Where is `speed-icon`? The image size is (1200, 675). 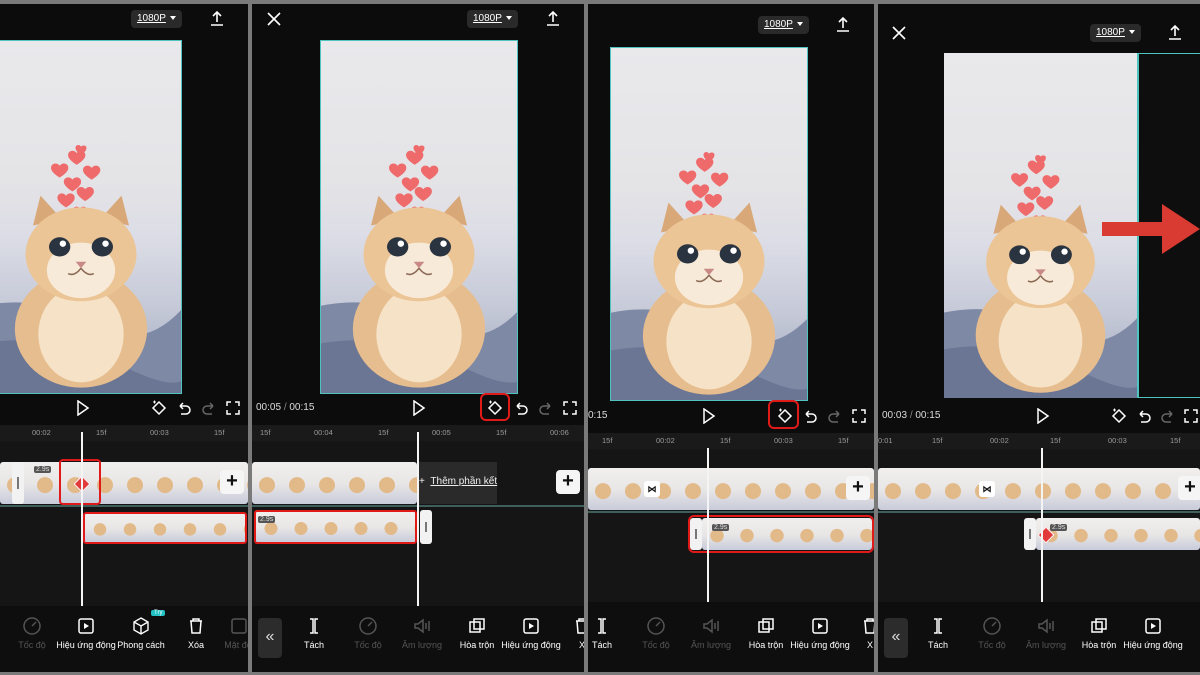 speed-icon is located at coordinates (656, 626).